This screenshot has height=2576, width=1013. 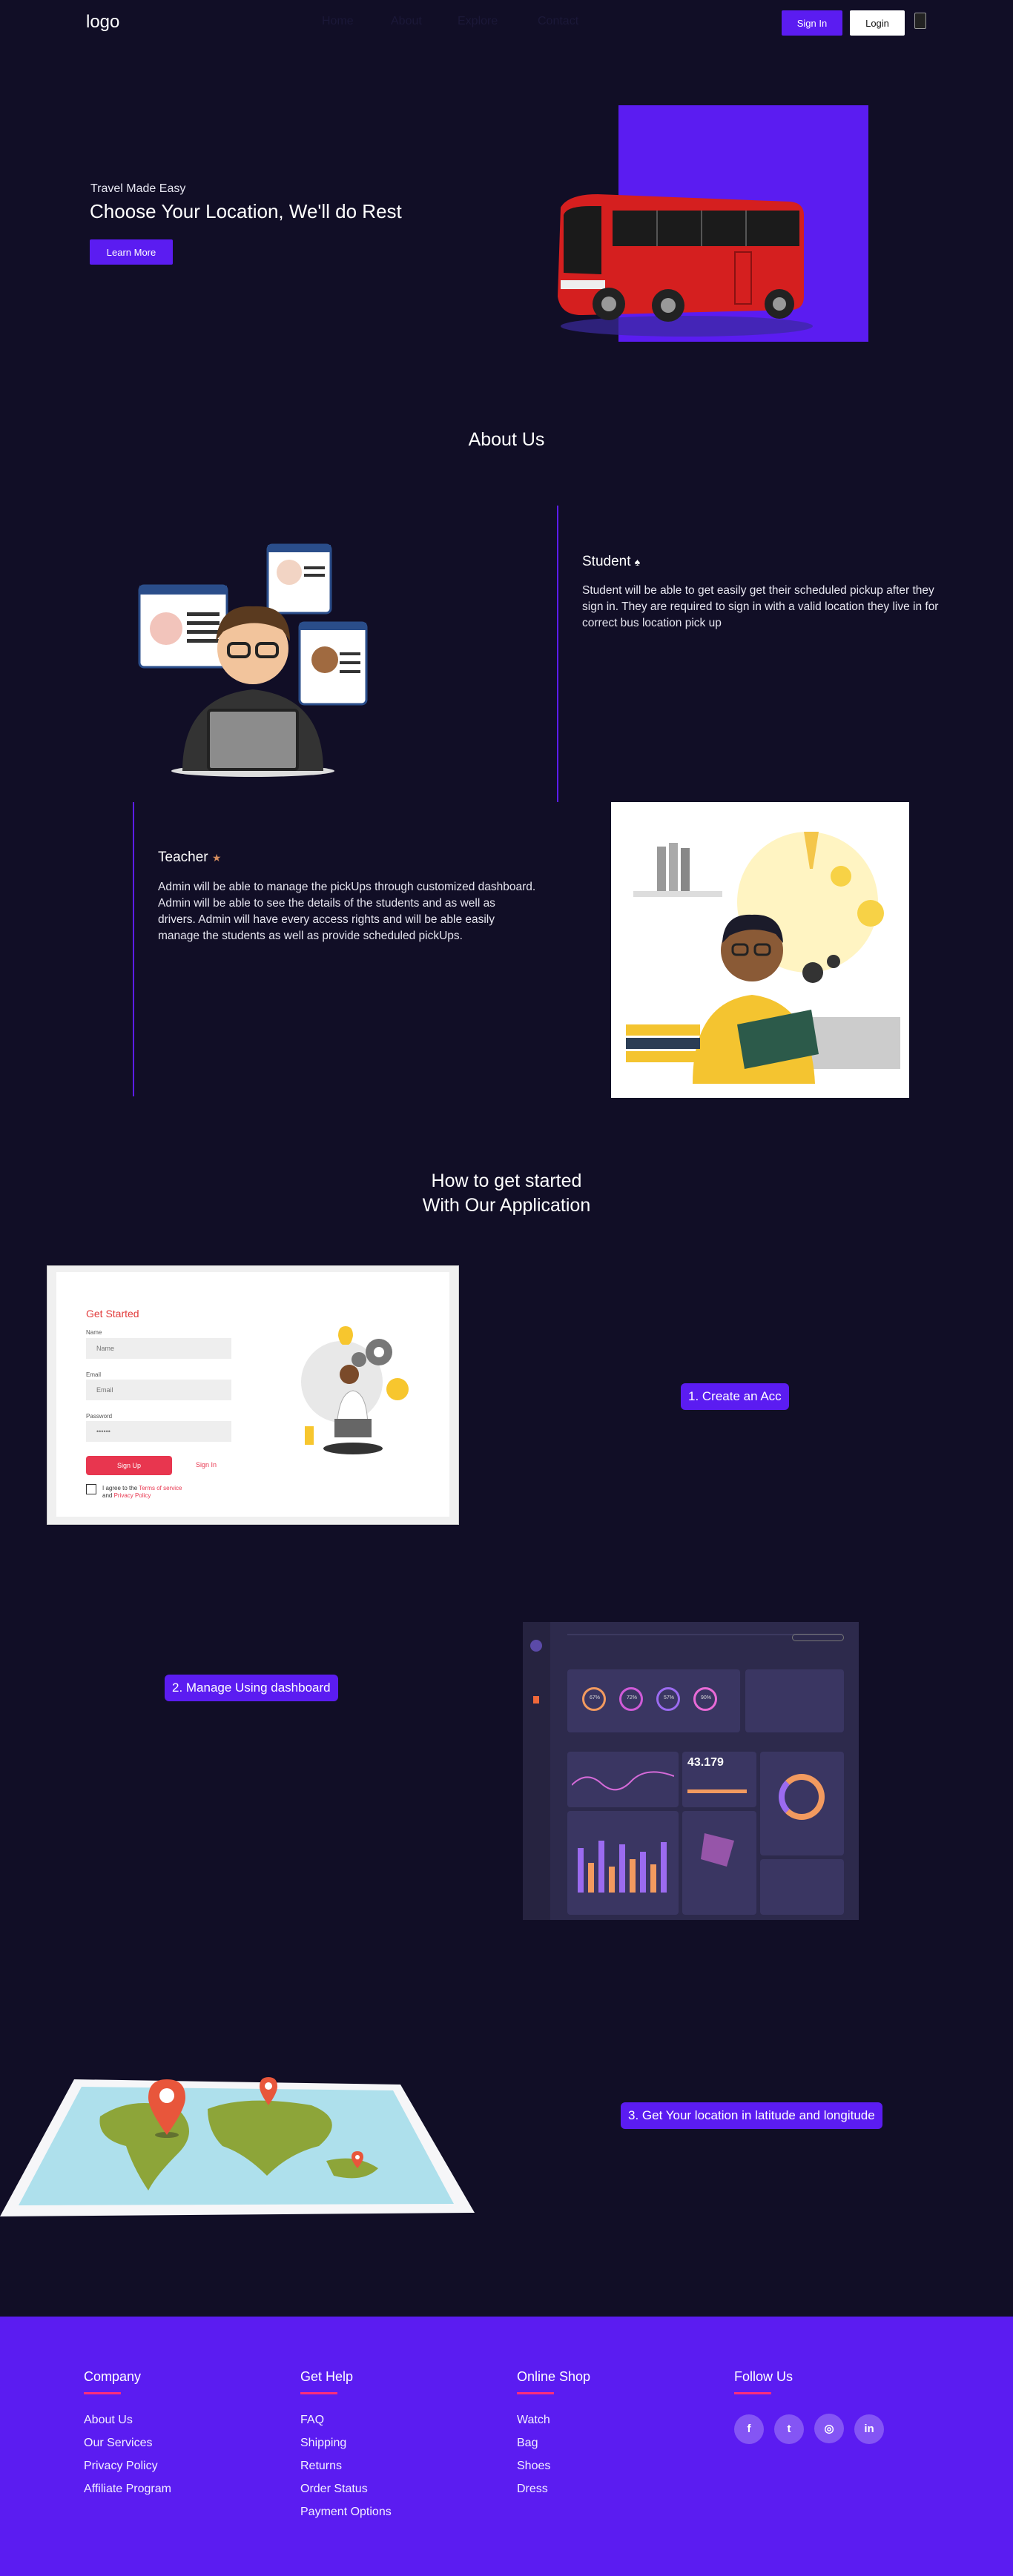 I want to click on footer-col-title: Company, so click(x=113, y=2376).